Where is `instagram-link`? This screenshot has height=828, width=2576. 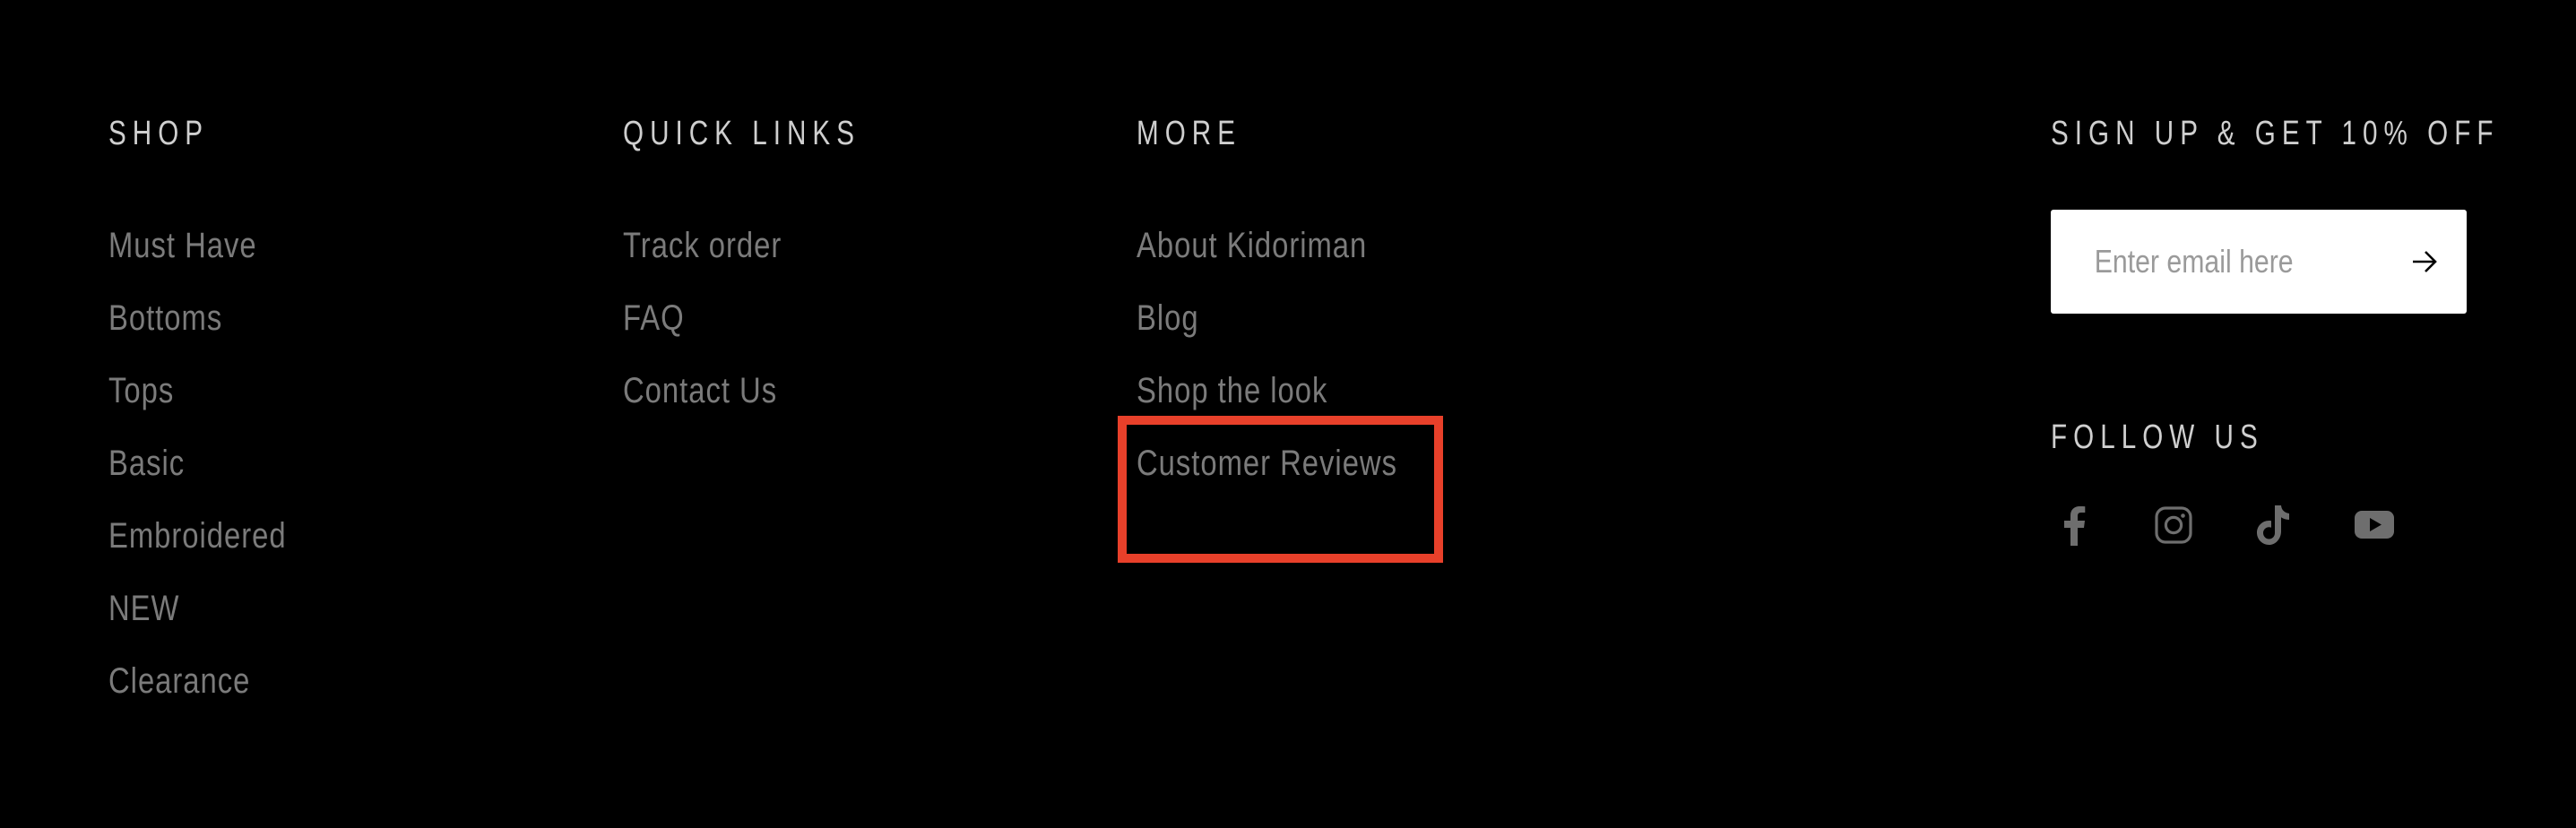 instagram-link is located at coordinates (2173, 525).